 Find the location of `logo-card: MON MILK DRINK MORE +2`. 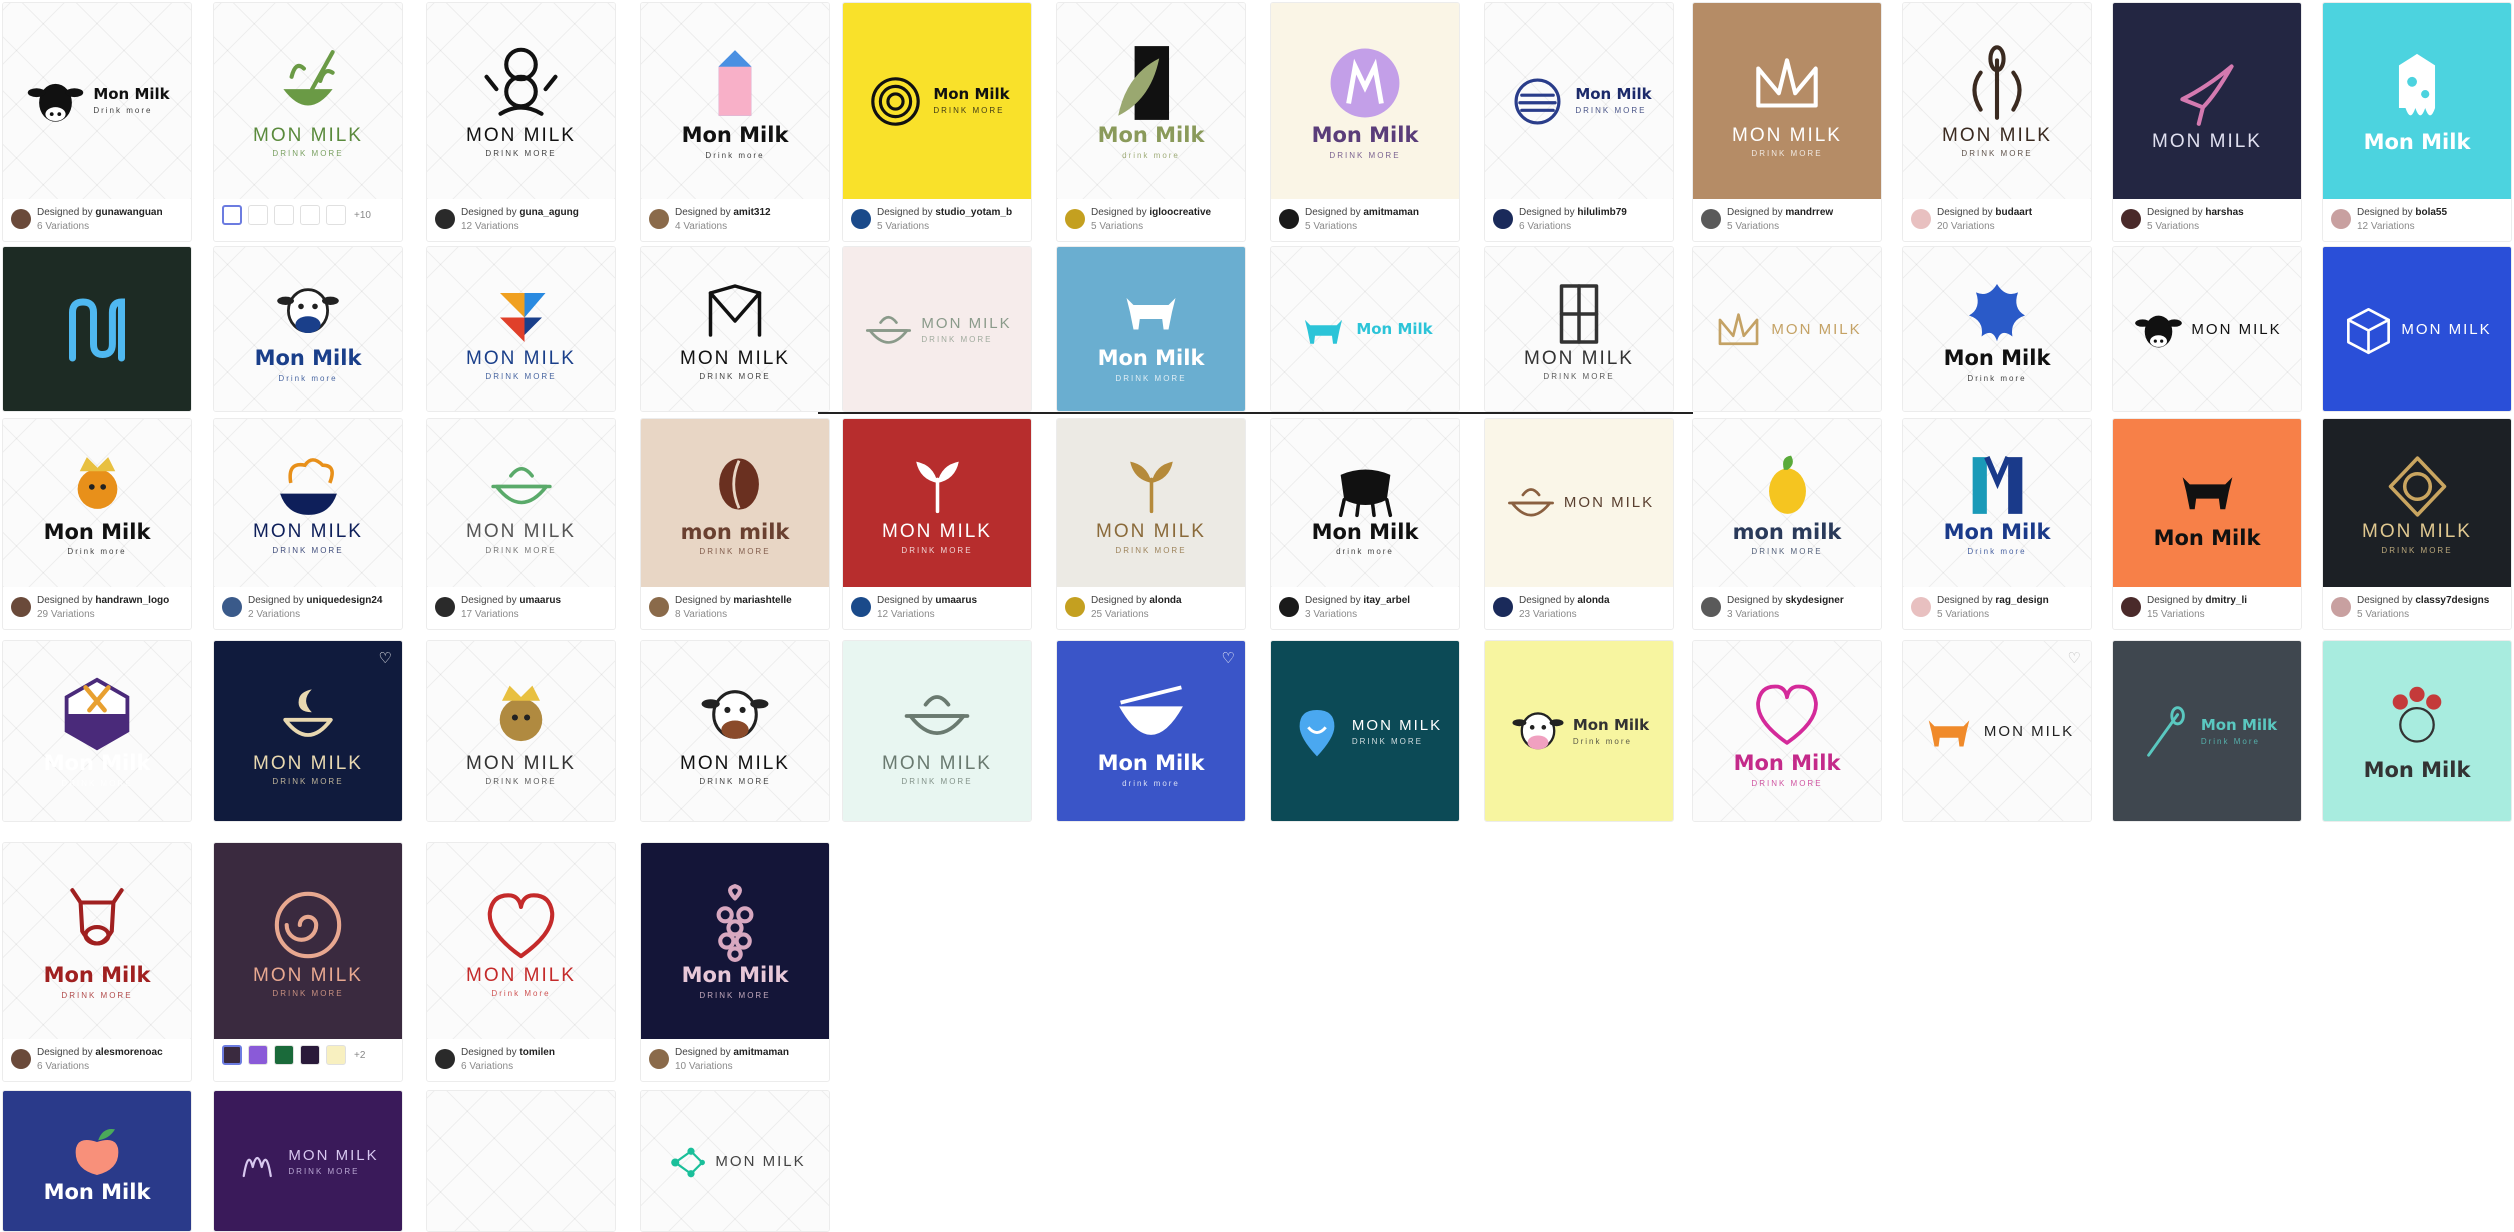

logo-card: MON MILK DRINK MORE +2 is located at coordinates (308, 962).